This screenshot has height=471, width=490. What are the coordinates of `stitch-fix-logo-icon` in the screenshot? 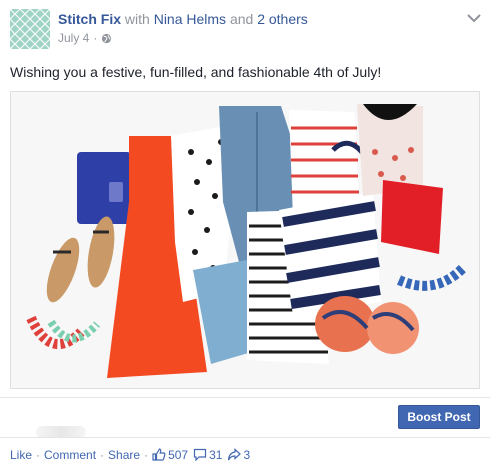 It's located at (30, 29).